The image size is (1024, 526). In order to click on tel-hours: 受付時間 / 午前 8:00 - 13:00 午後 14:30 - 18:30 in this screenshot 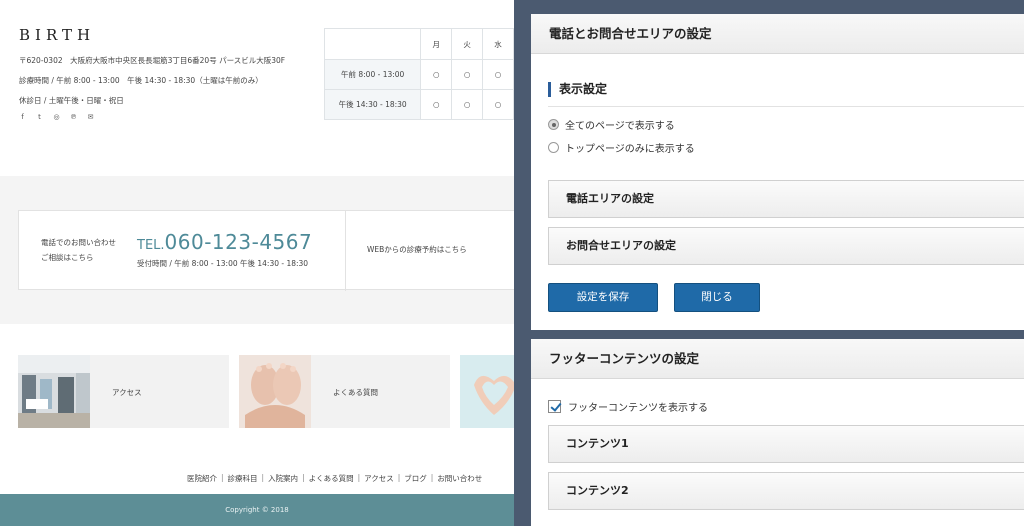, I will do `click(223, 263)`.